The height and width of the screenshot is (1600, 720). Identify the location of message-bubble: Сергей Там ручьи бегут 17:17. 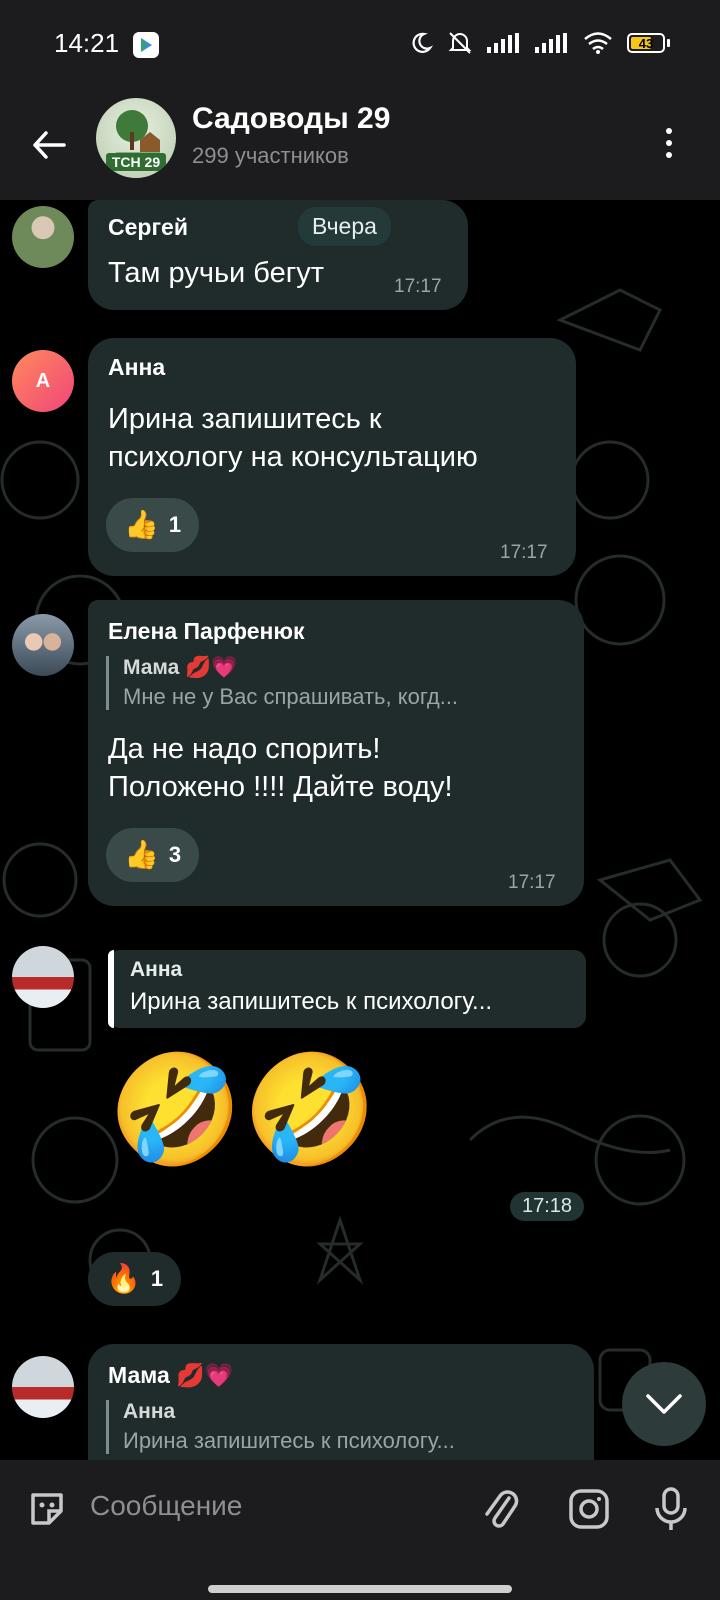
(278, 255).